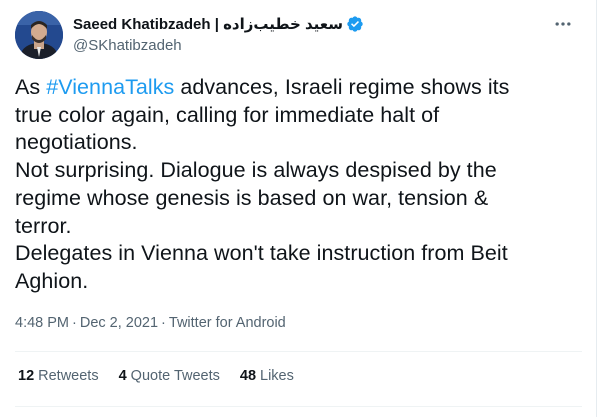 The height and width of the screenshot is (417, 605). I want to click on retweets-label: Retweets, so click(68, 376).